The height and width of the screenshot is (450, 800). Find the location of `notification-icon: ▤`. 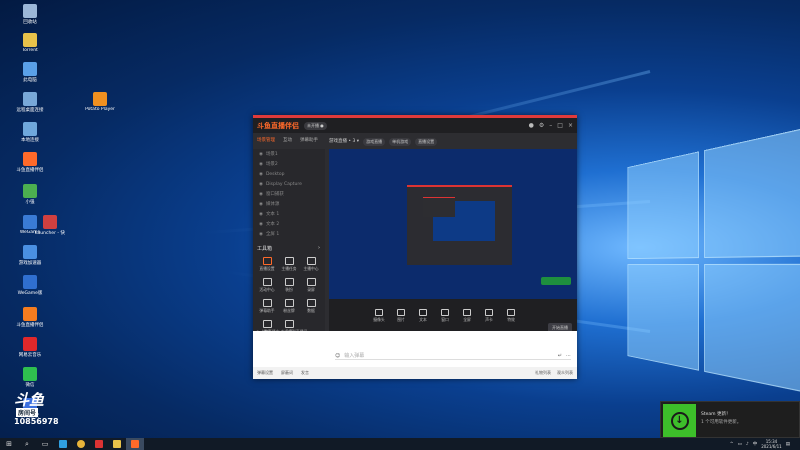

notification-icon: ▤ is located at coordinates (788, 444).